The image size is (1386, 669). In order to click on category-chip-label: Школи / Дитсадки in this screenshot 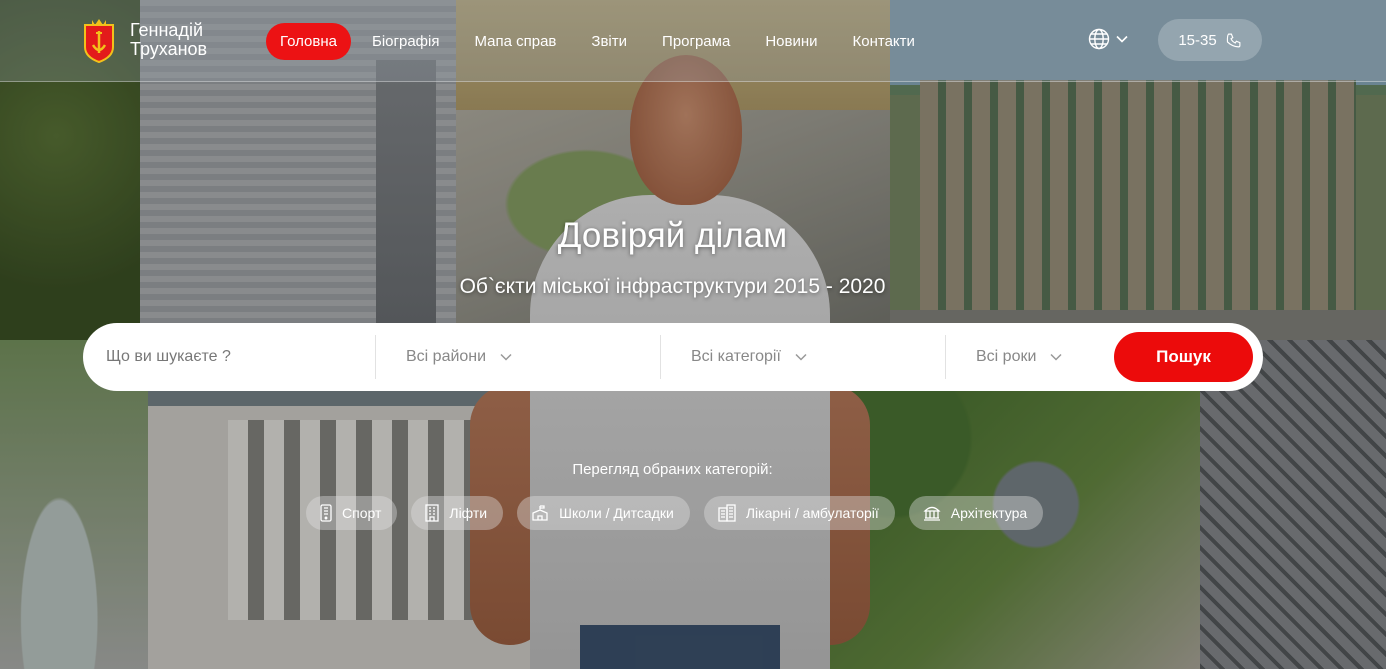, I will do `click(616, 513)`.